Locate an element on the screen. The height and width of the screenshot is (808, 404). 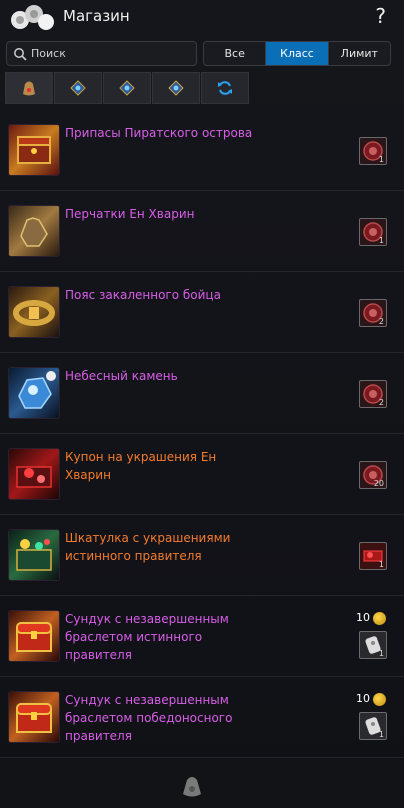
list-item: Небесный камень 2 is located at coordinates (202, 393).